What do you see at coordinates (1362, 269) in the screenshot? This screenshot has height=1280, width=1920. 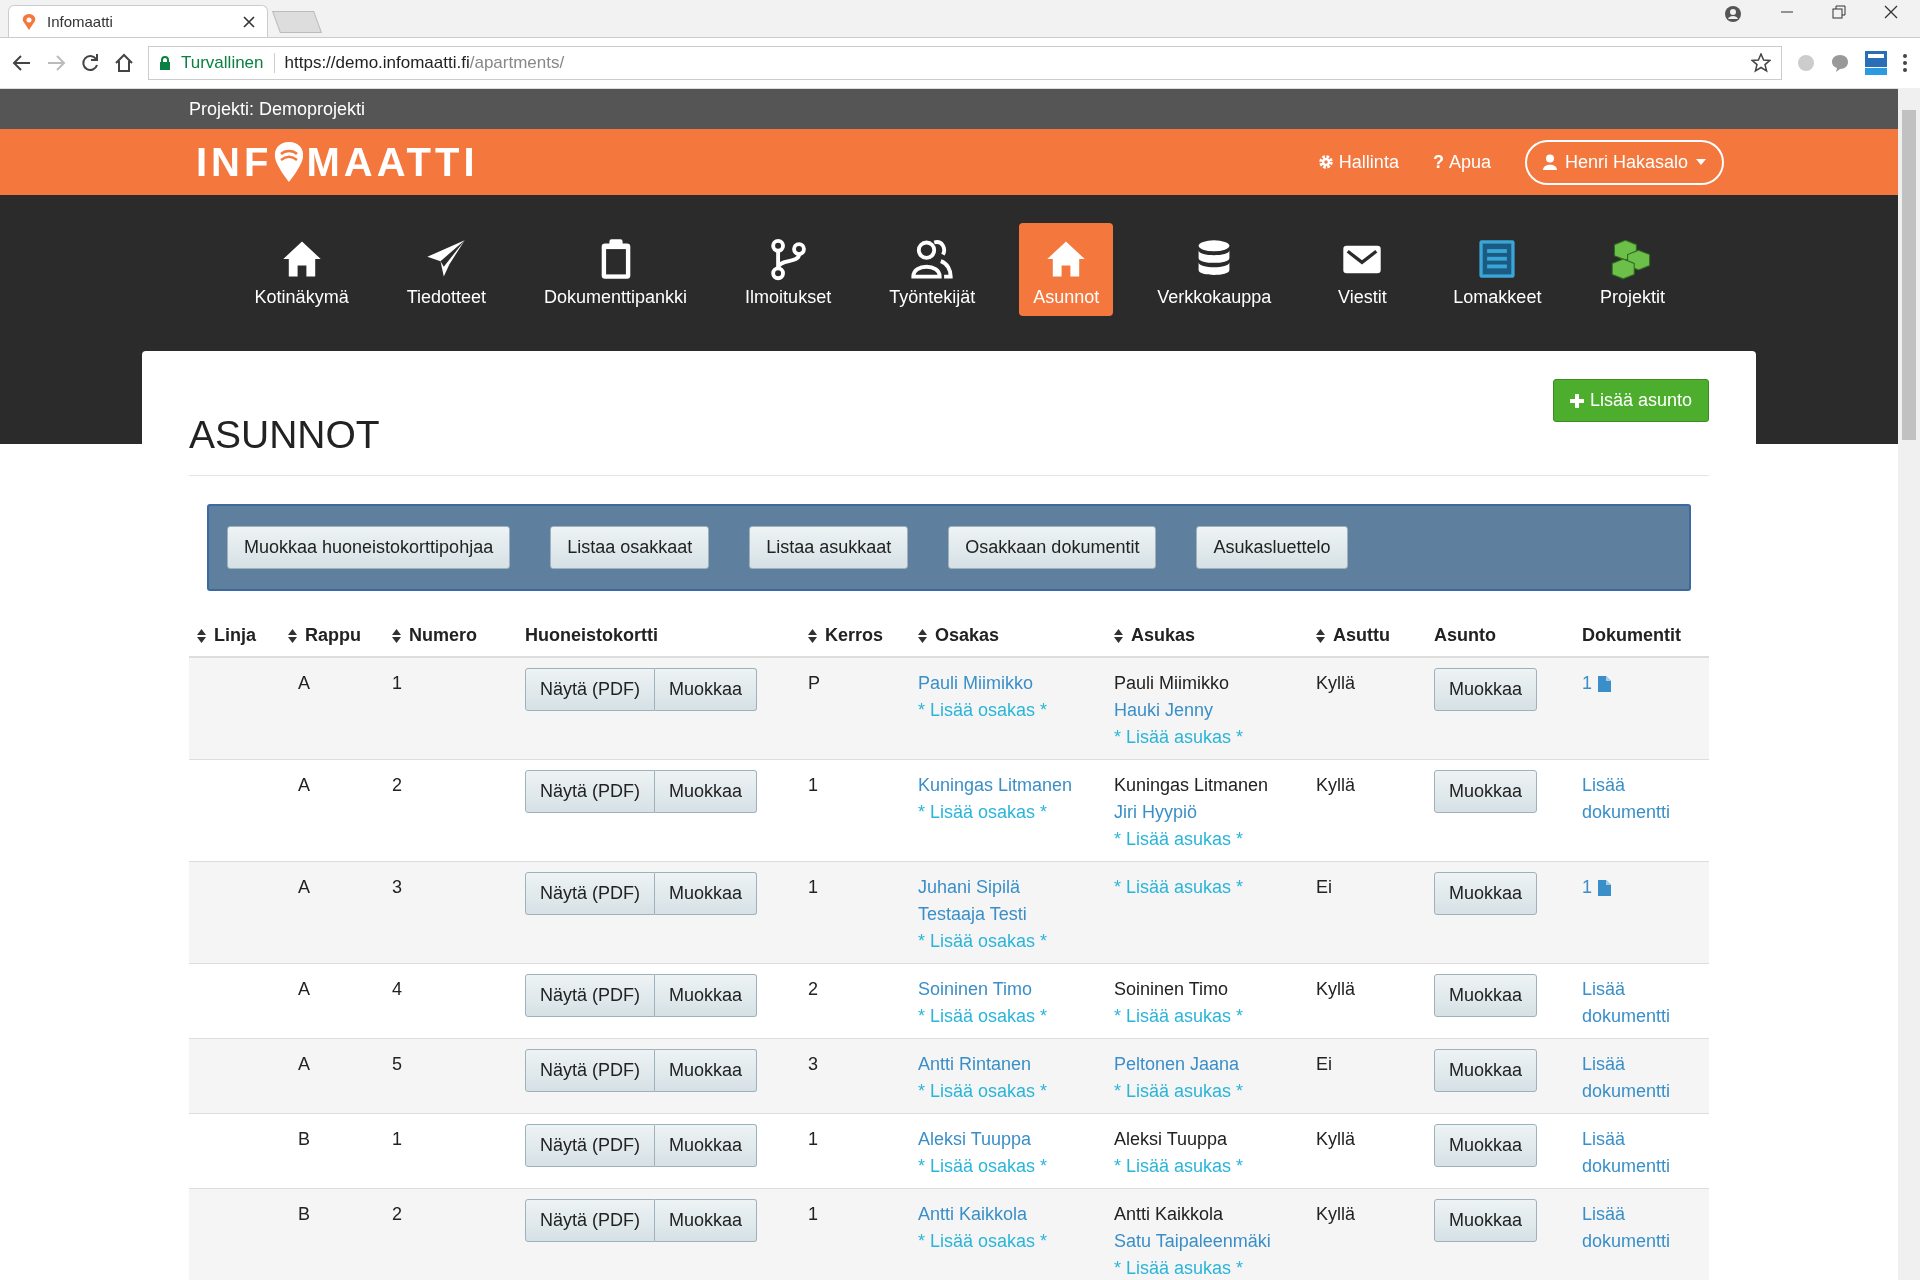 I see `nav-item: Viestit` at bounding box center [1362, 269].